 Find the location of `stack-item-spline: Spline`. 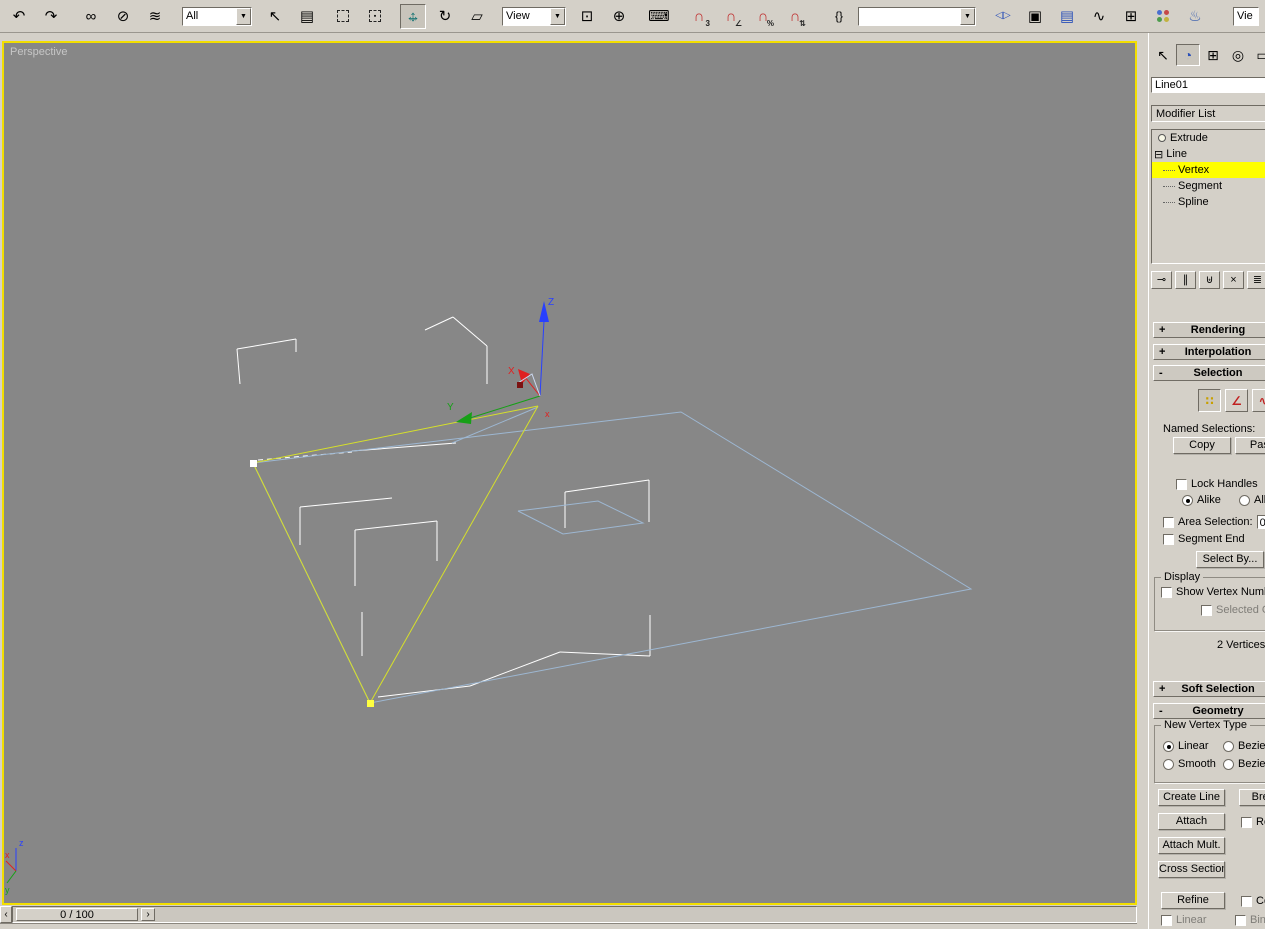

stack-item-spline: Spline is located at coordinates (1208, 202).